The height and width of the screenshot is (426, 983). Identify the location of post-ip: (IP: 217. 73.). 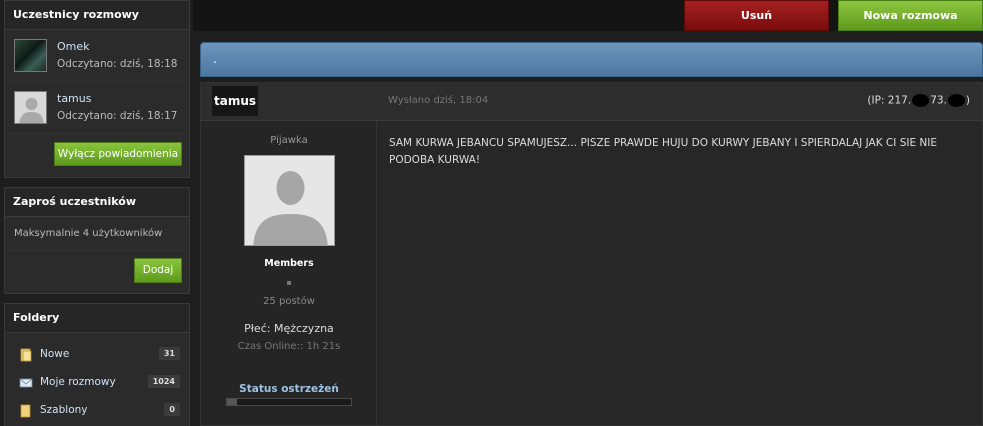
(918, 100).